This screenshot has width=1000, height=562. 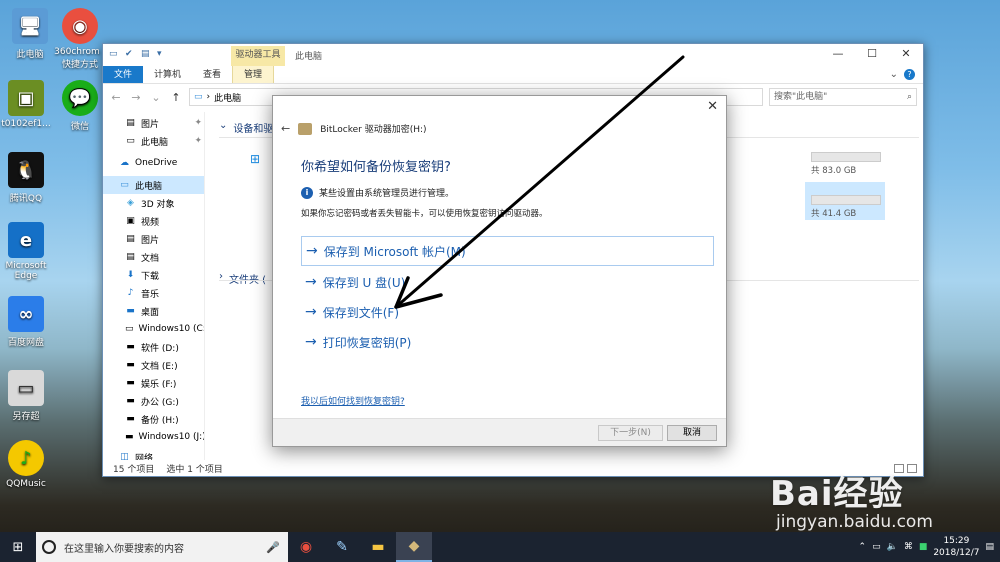 I want to click on picture-folder-icon: ▤, so click(x=130, y=123).